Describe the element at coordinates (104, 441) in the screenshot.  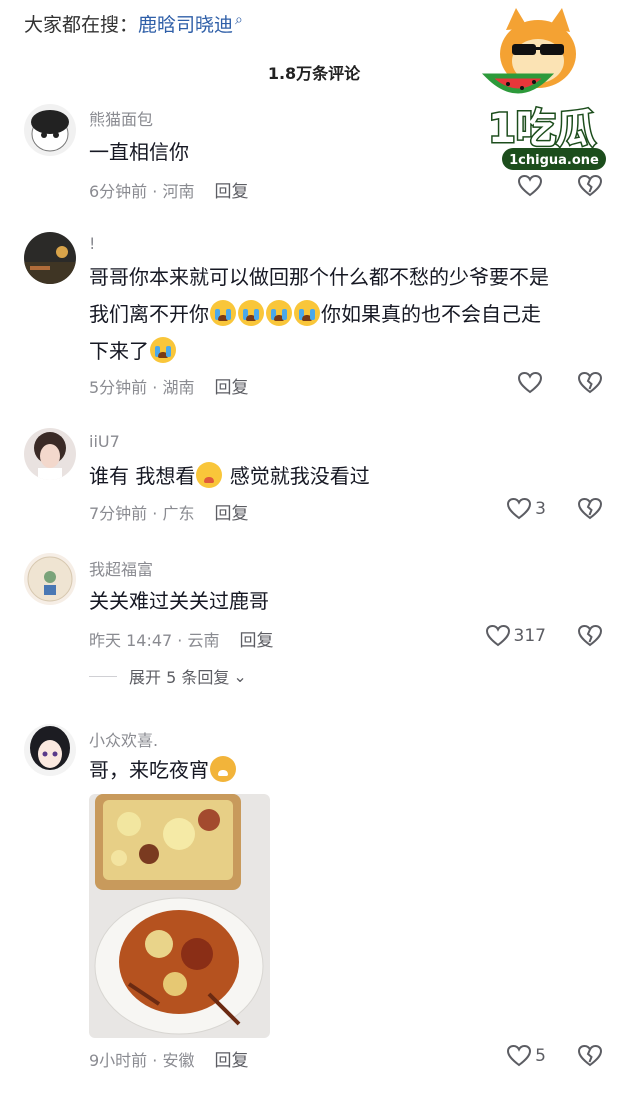
I see `comment-username: iiU7` at that location.